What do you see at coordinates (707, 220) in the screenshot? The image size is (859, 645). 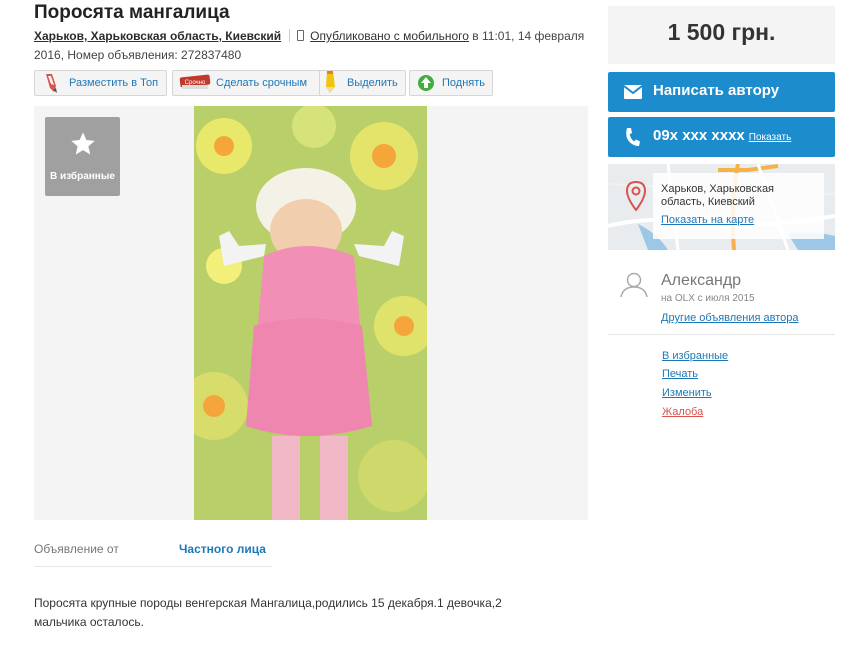 I see `show-on-map-link: Показать на карте` at bounding box center [707, 220].